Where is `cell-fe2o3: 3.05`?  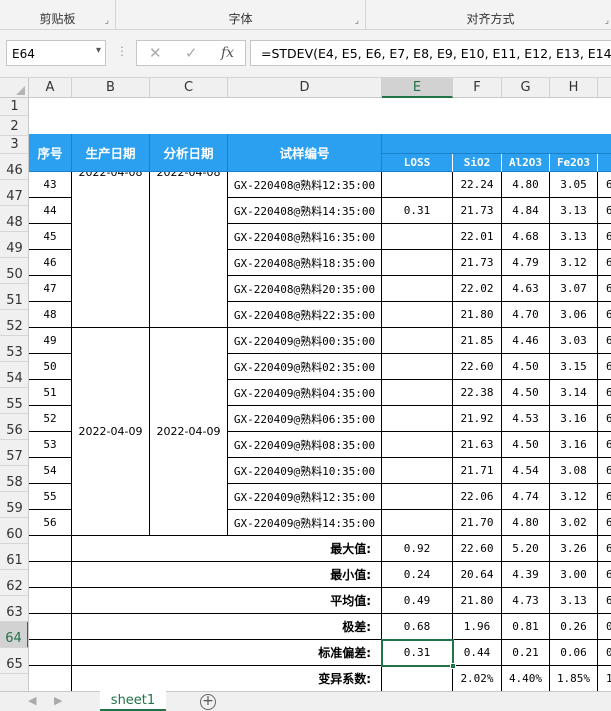 cell-fe2o3: 3.05 is located at coordinates (574, 185).